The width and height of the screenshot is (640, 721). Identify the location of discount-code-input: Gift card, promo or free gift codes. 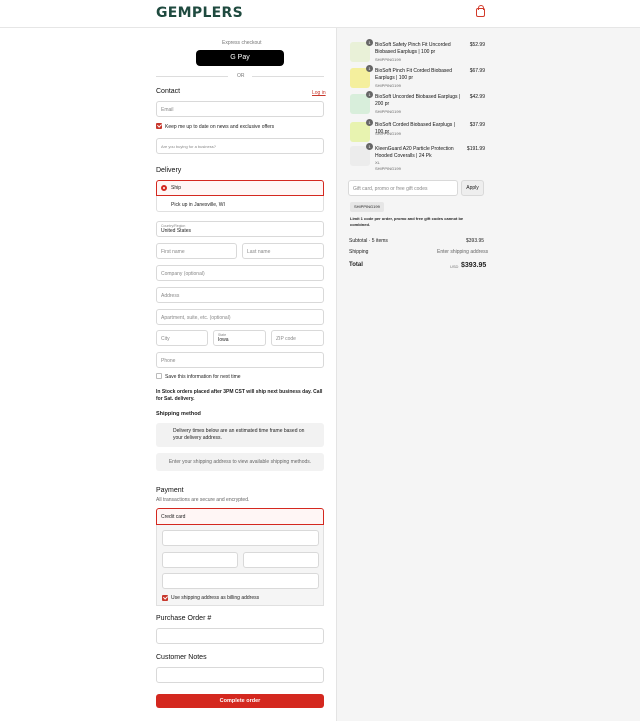
(403, 188).